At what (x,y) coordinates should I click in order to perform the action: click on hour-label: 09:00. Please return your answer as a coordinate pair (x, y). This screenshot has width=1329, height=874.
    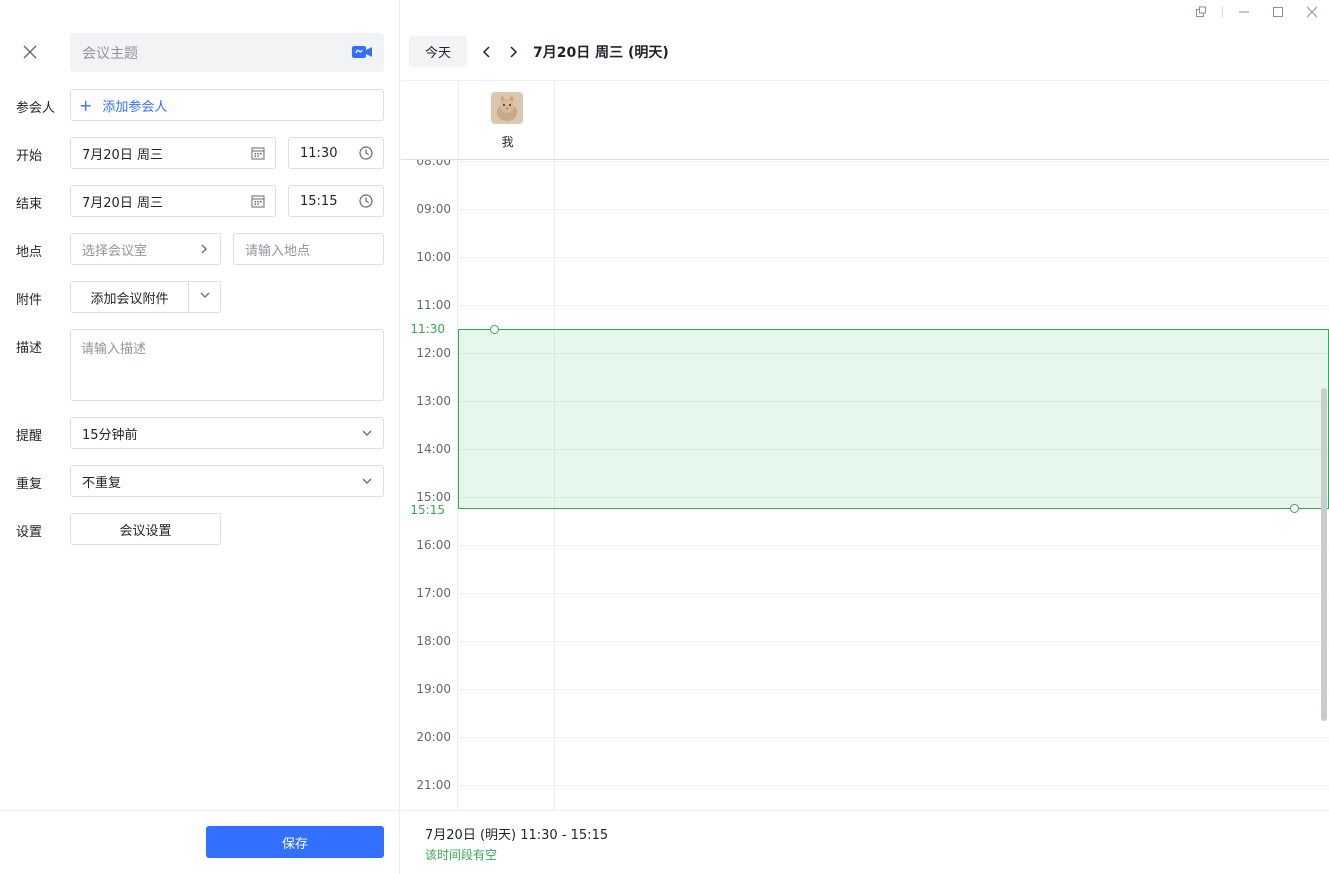
    Looking at the image, I should click on (433, 209).